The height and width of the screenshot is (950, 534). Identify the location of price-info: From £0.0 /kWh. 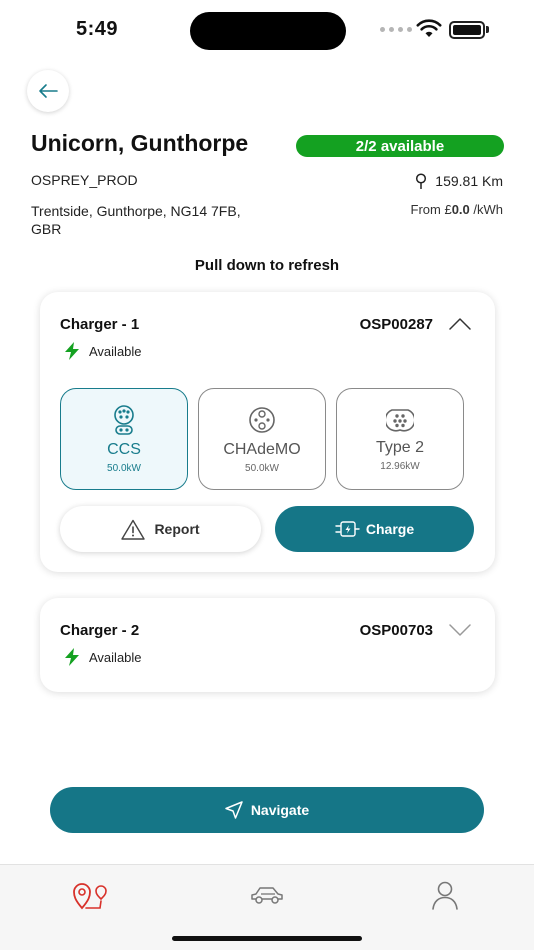
(457, 209).